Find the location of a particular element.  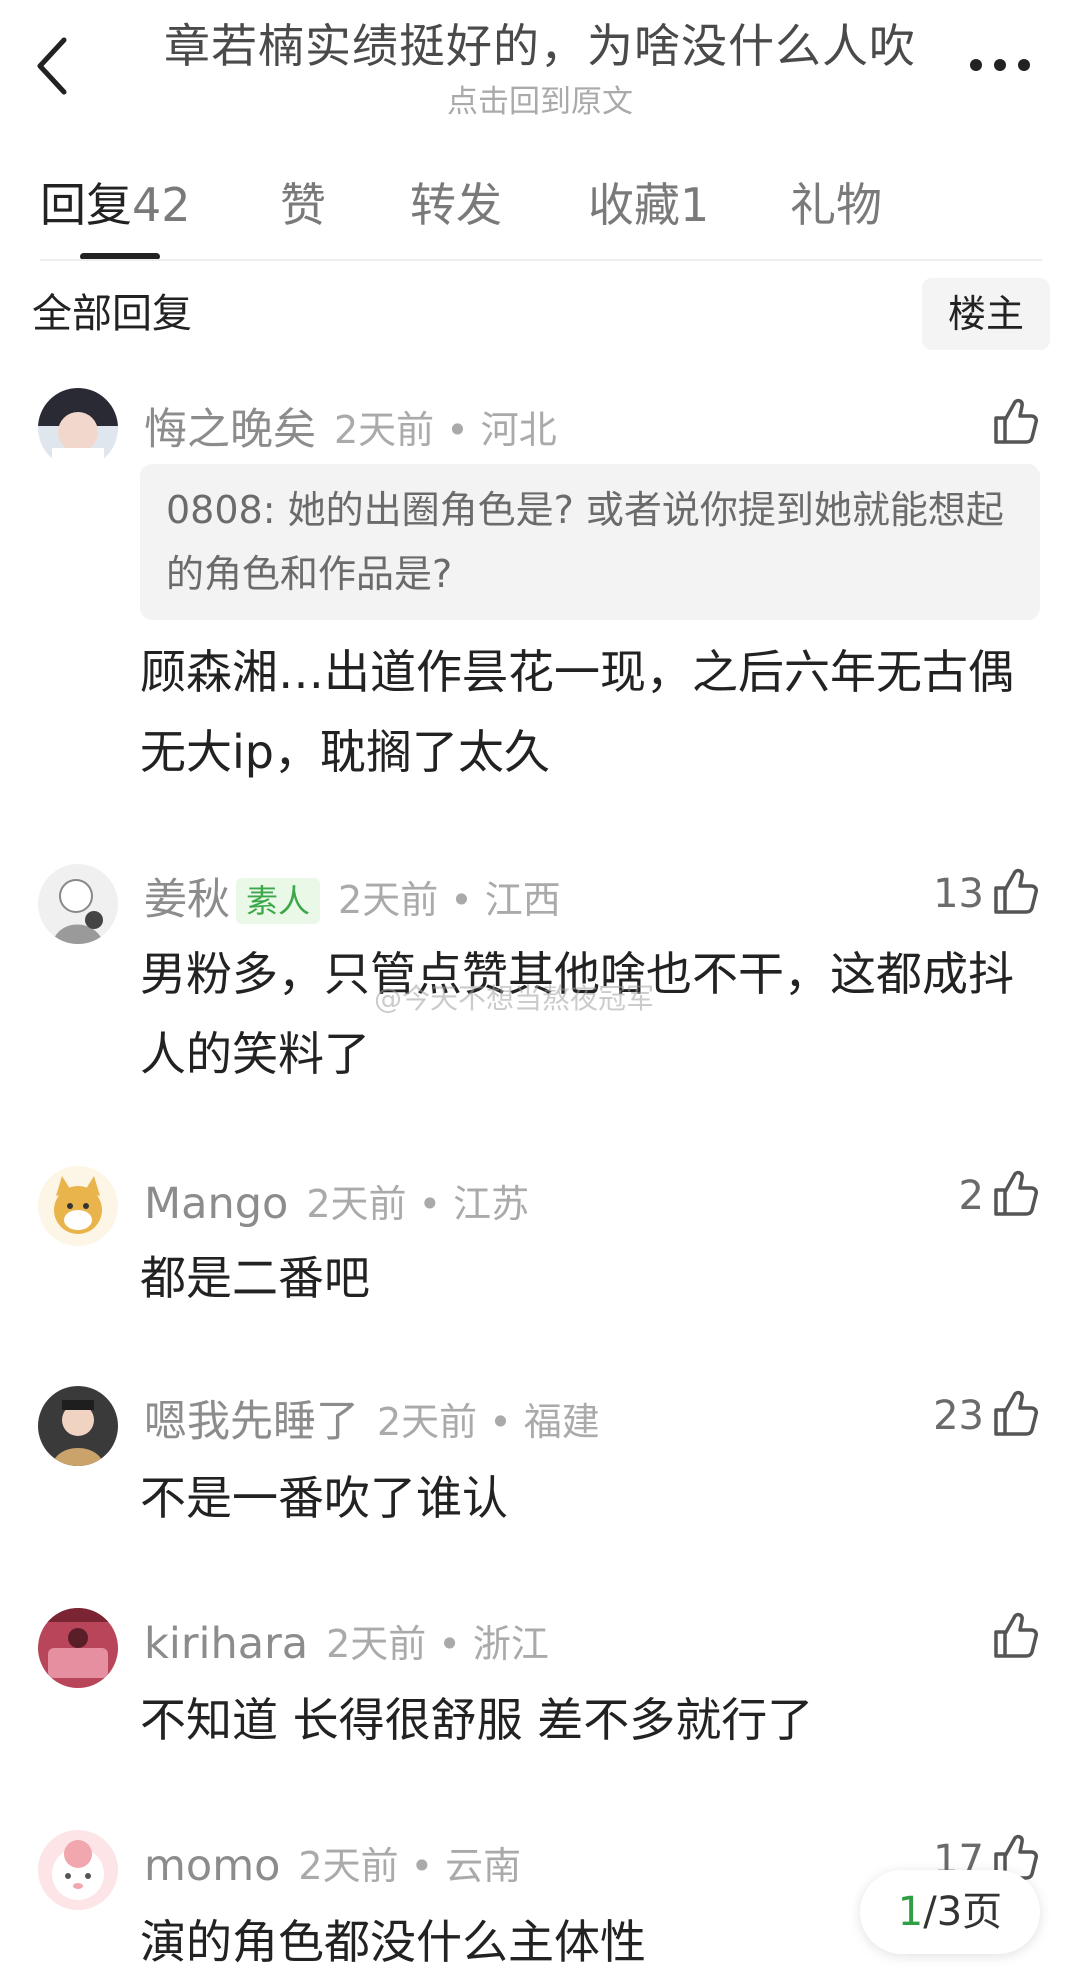

back-button is located at coordinates (55, 66).